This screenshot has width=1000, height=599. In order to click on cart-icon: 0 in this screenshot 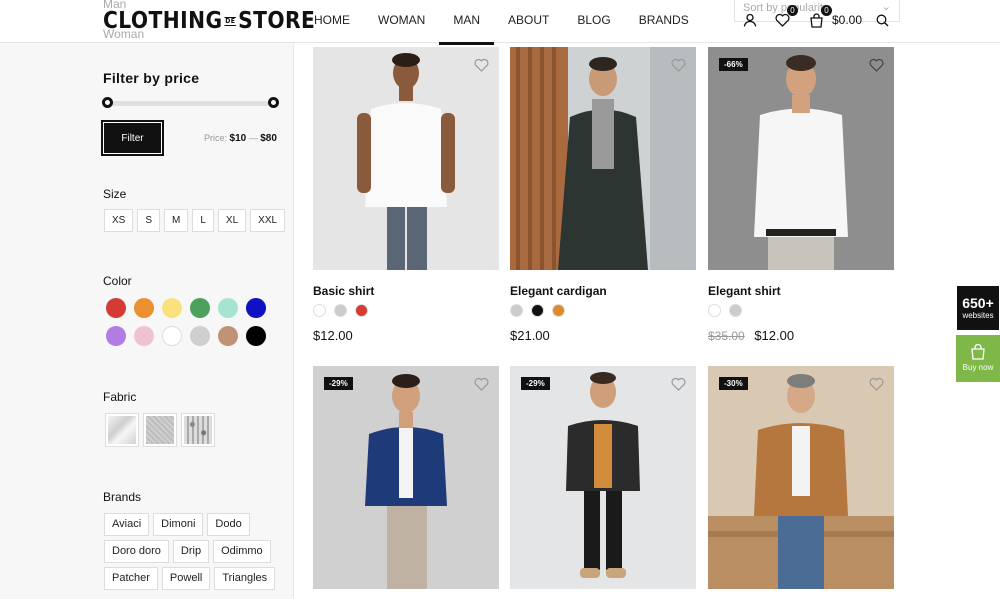, I will do `click(819, 17)`.